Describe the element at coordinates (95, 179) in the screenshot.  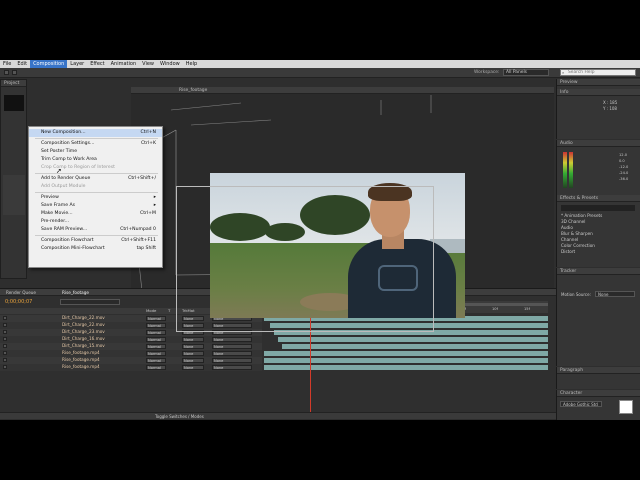
I see `menu-item-add-to-render-queue: Add to Render Queue Ctrl+Shift+/` at that location.